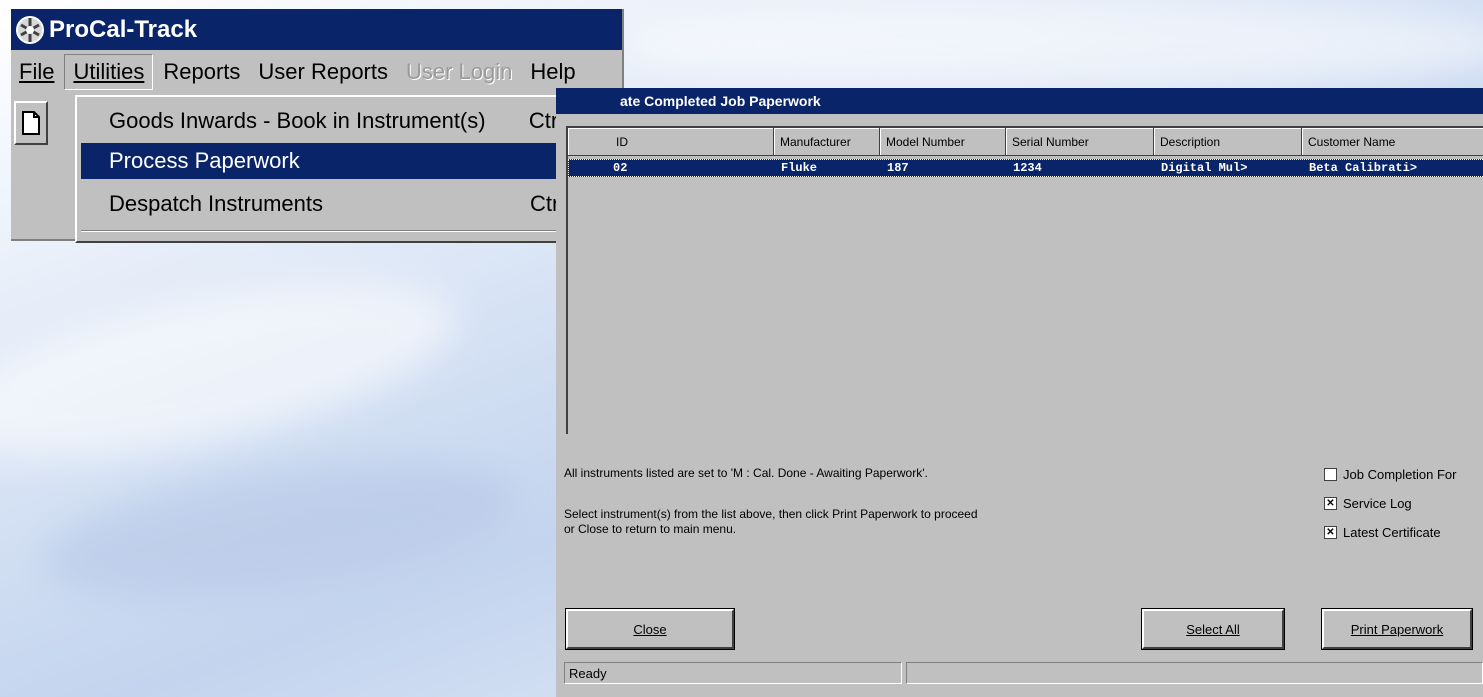  What do you see at coordinates (297, 120) in the screenshot?
I see `menu-item-label: Goods Inwards - Book in Instrument(s)` at bounding box center [297, 120].